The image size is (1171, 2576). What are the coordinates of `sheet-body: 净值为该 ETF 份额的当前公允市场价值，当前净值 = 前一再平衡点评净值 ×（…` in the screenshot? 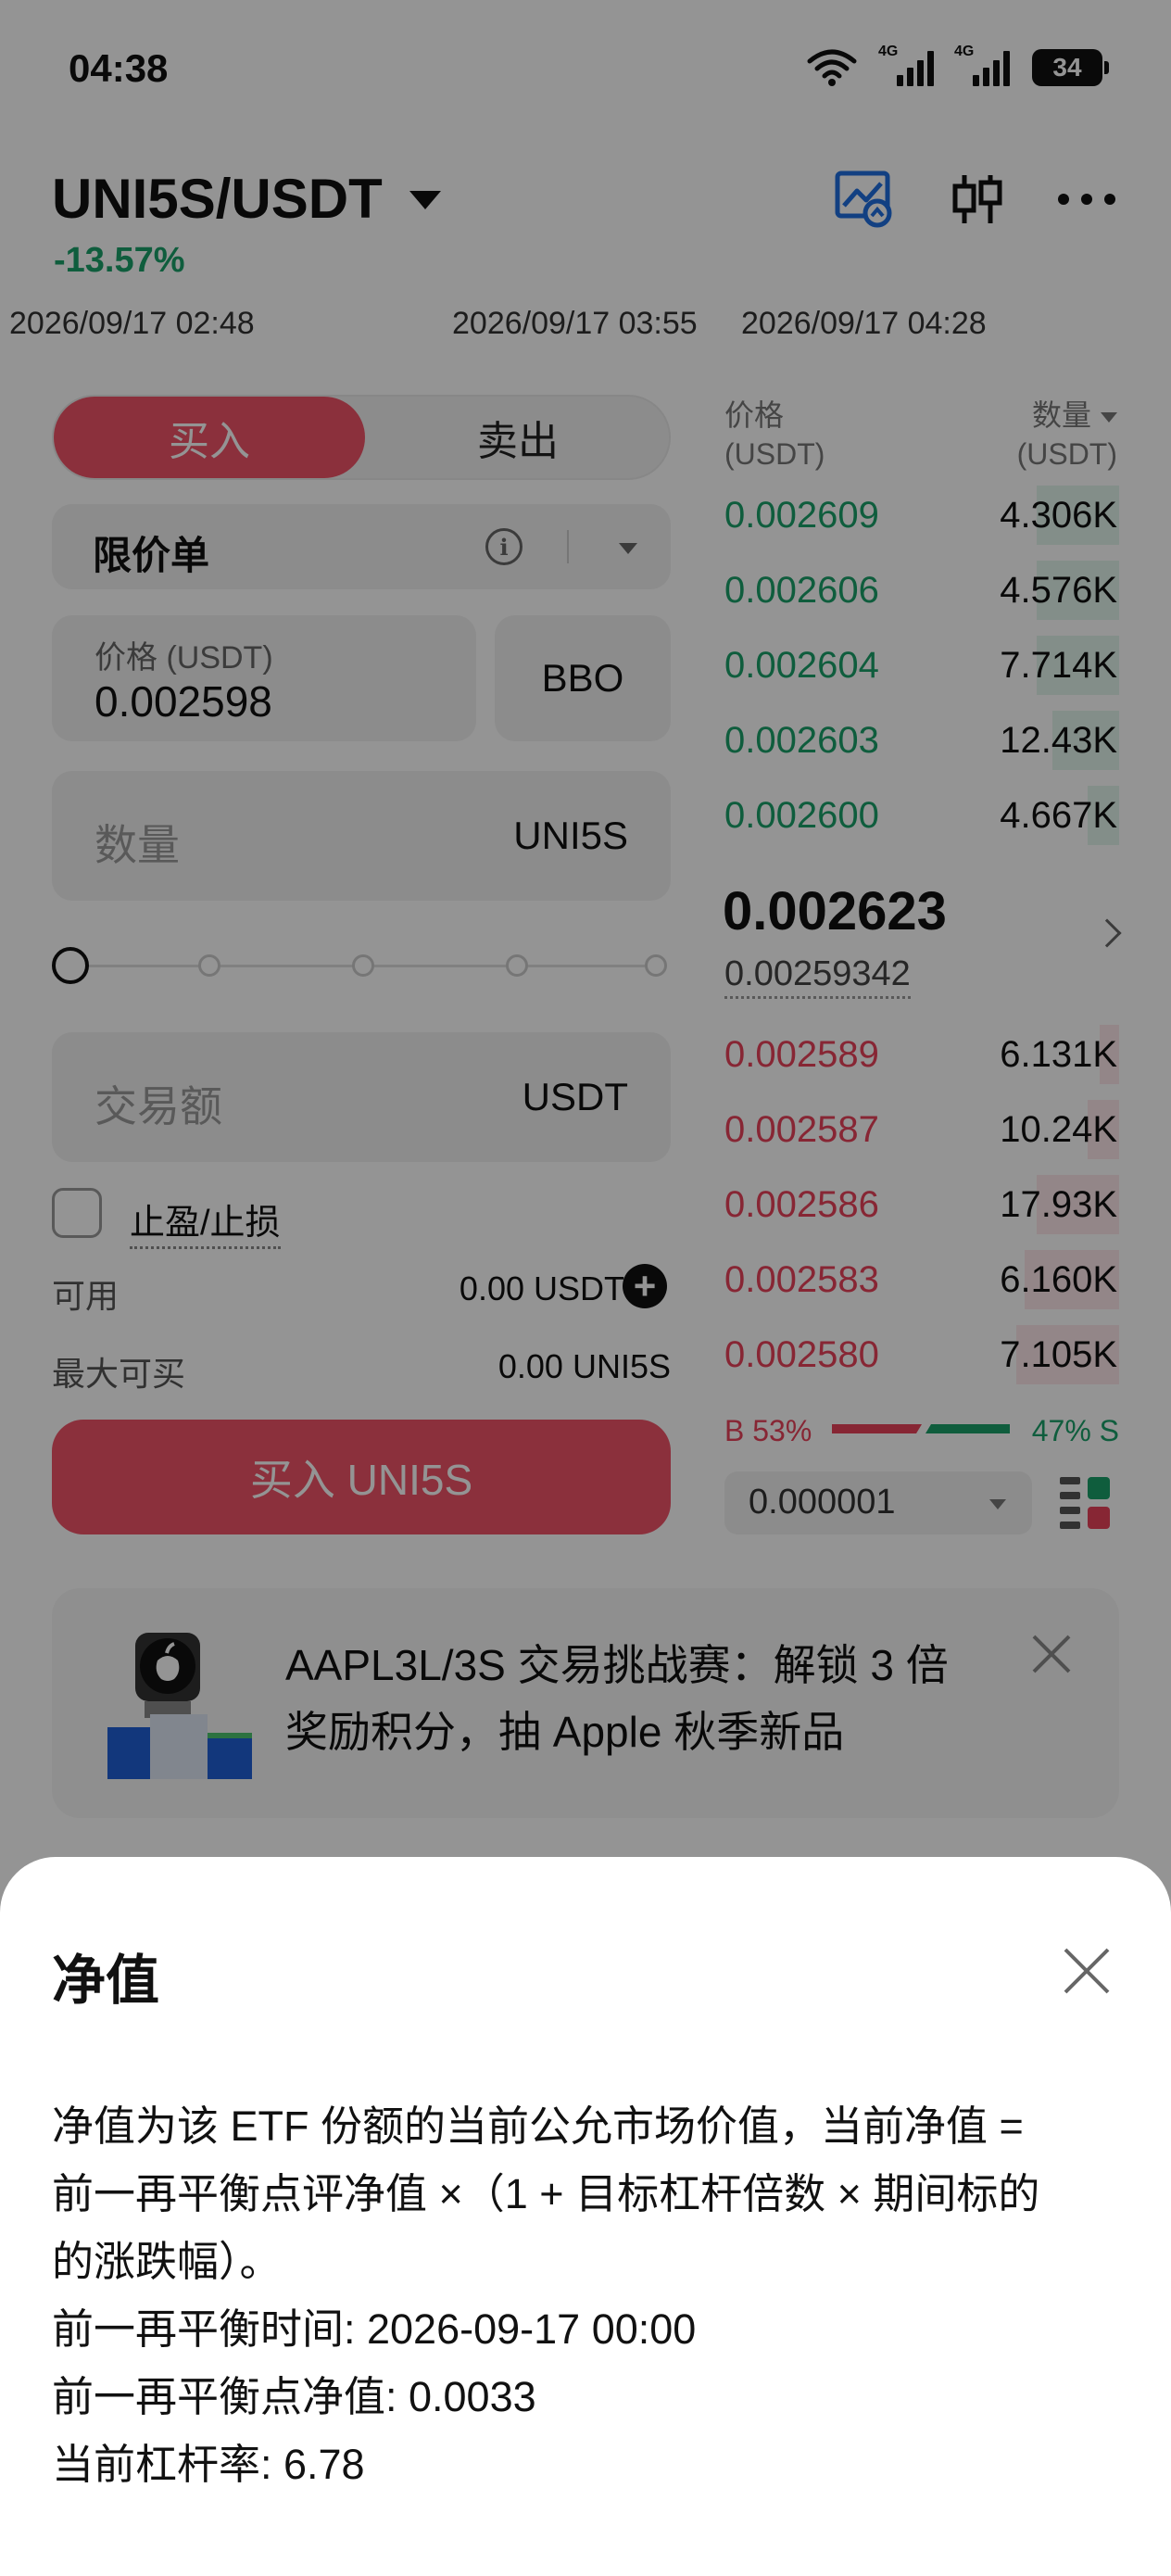 It's located at (585, 2295).